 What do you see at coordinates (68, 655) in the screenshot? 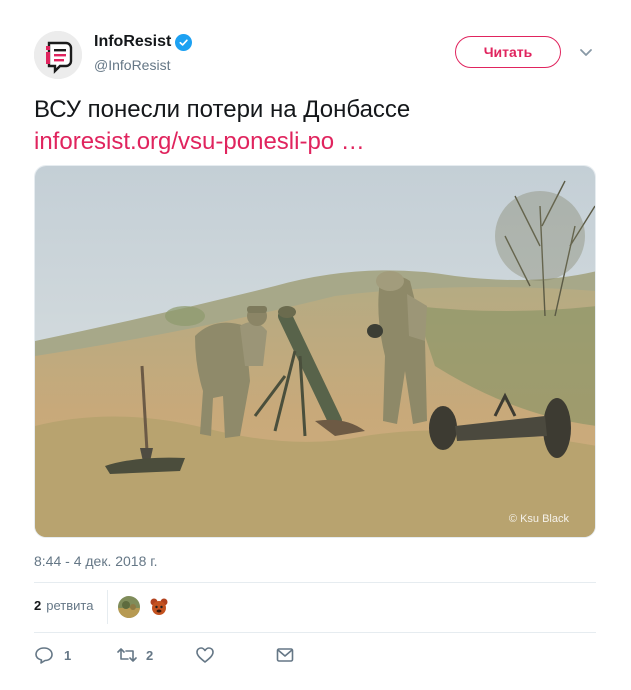
I see `reply-count: 1` at bounding box center [68, 655].